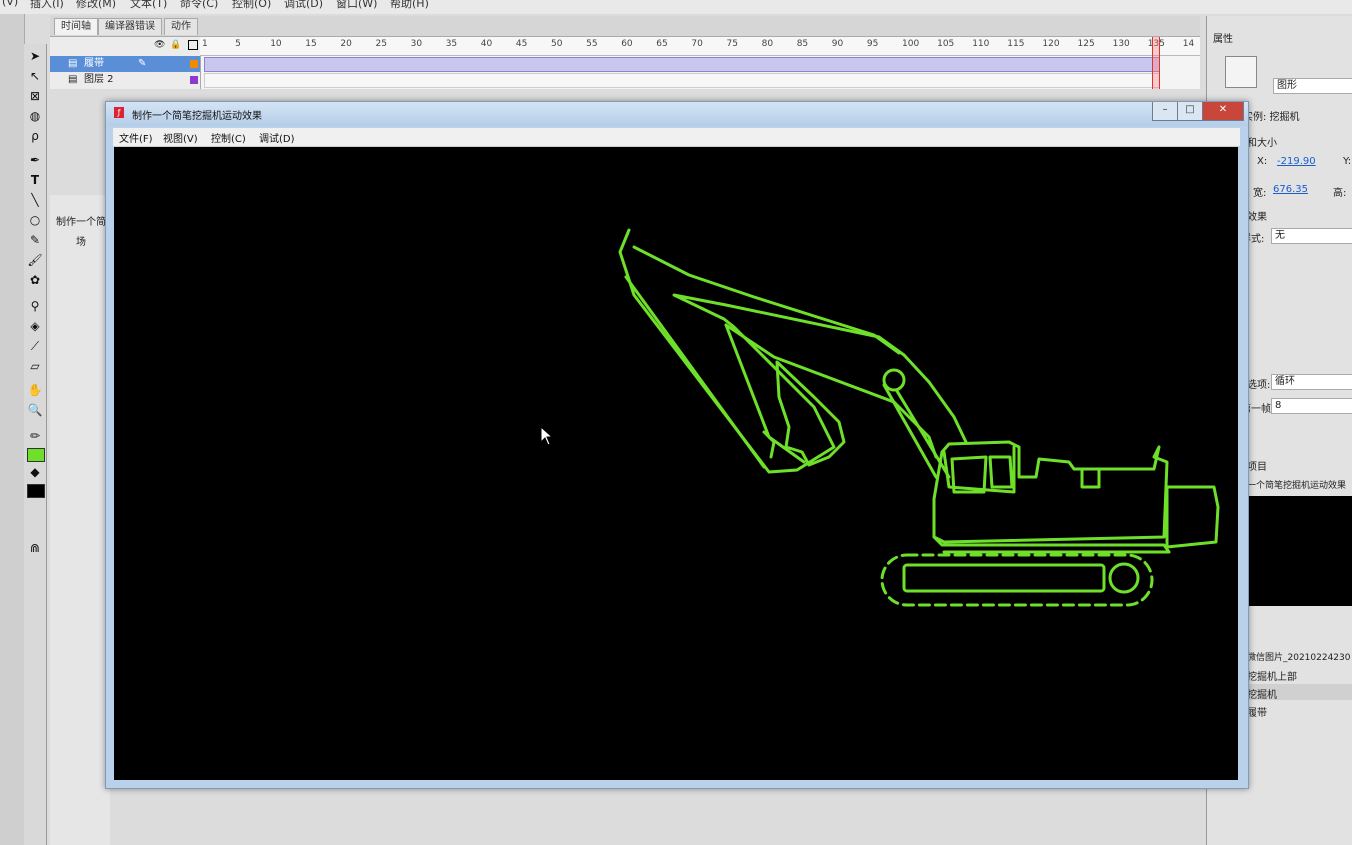 Image resolution: width=1352 pixels, height=845 pixels. What do you see at coordinates (81, 220) in the screenshot?
I see `doc-tab: 制作一个简` at bounding box center [81, 220].